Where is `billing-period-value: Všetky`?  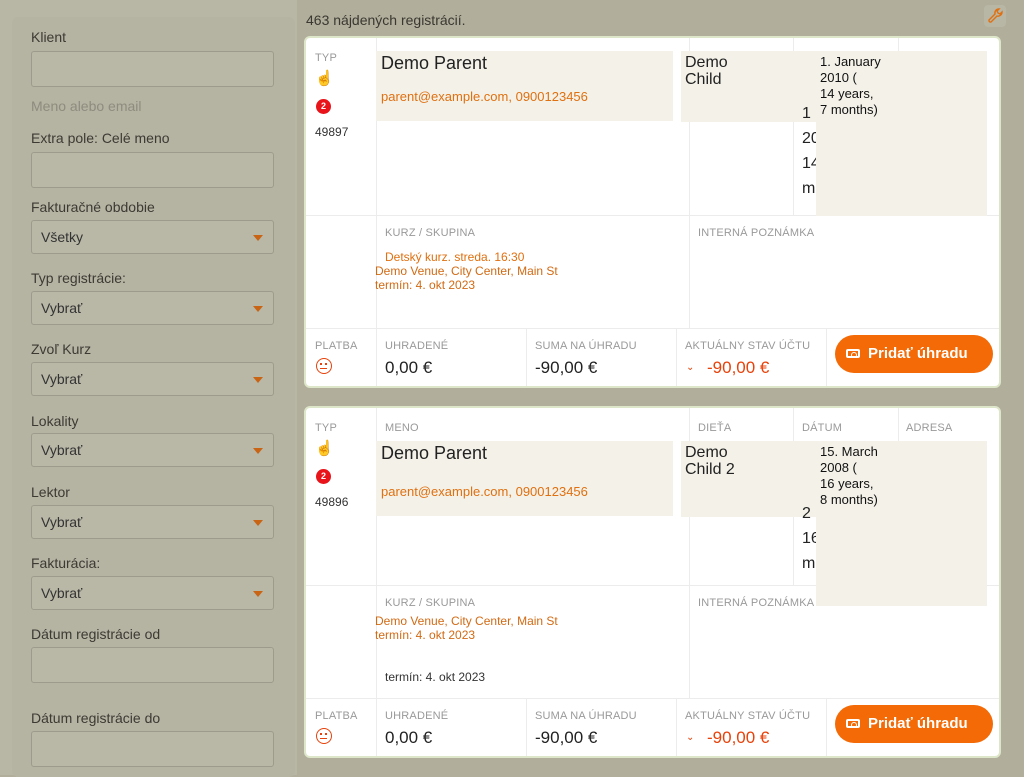 billing-period-value: Všetky is located at coordinates (62, 237).